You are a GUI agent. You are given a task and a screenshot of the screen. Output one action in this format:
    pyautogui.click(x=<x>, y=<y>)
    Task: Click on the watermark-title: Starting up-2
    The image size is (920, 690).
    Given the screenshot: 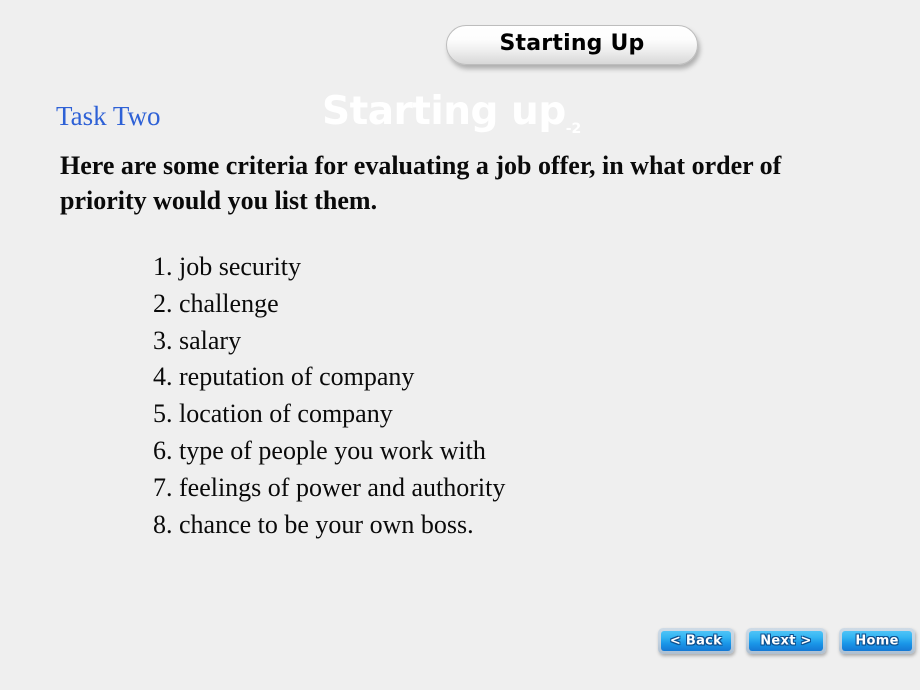 What is the action you would take?
    pyautogui.click(x=452, y=113)
    